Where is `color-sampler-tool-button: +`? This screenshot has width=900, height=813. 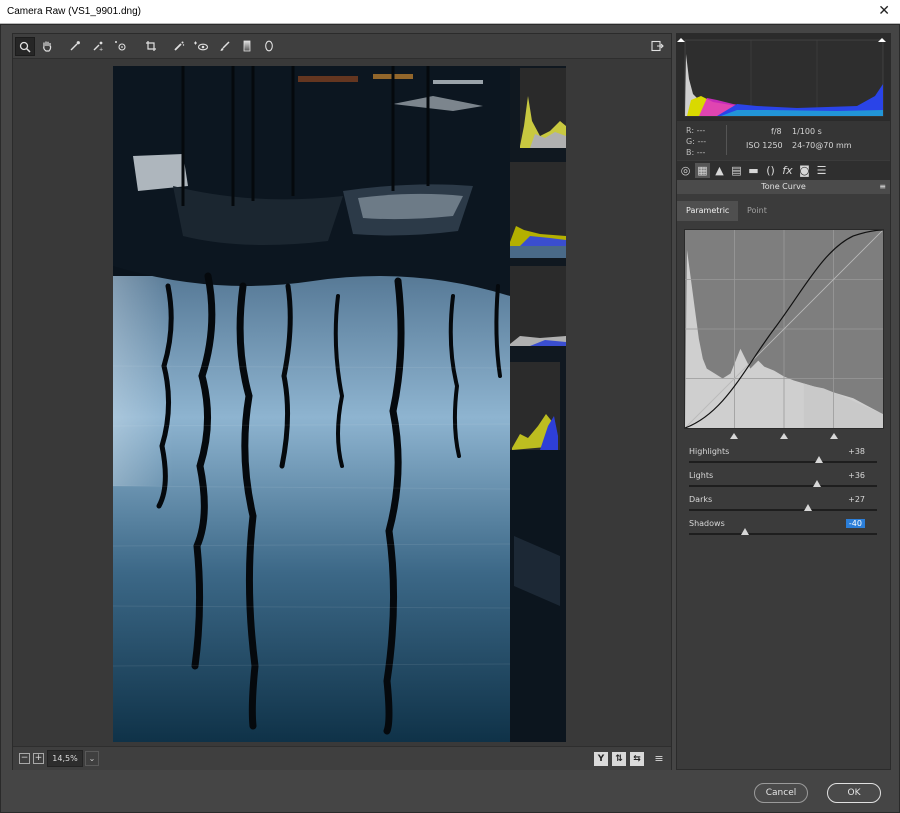 color-sampler-tool-button: + is located at coordinates (98, 46).